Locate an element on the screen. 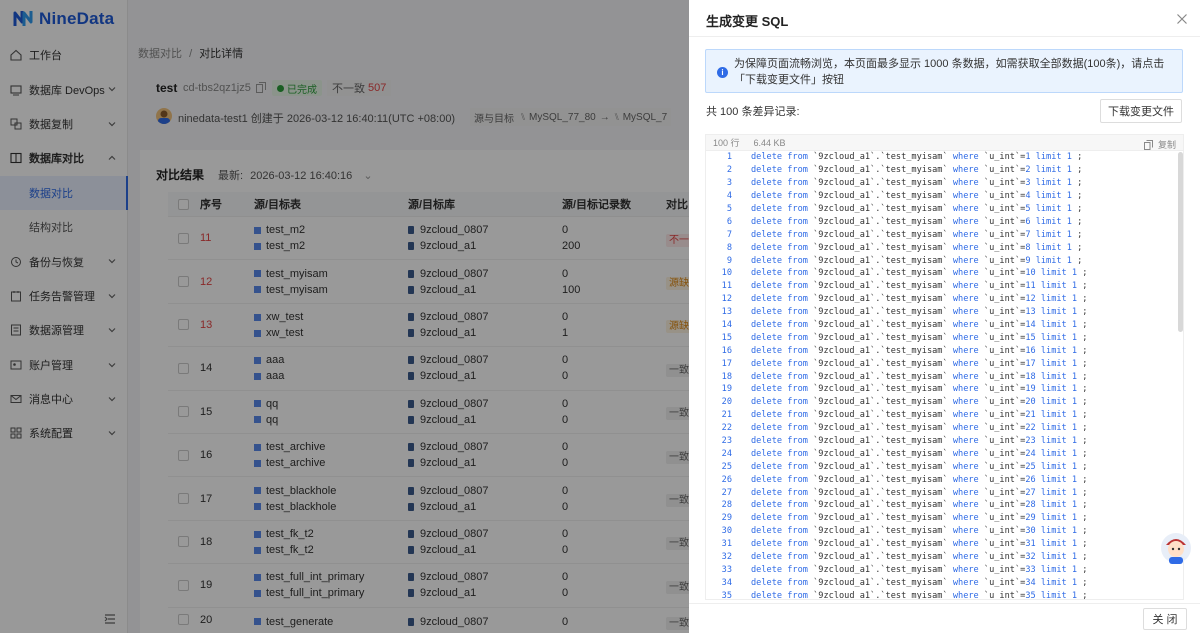 This screenshot has height=633, width=1200. drawer-title: 生成变更 SQL is located at coordinates (747, 21).